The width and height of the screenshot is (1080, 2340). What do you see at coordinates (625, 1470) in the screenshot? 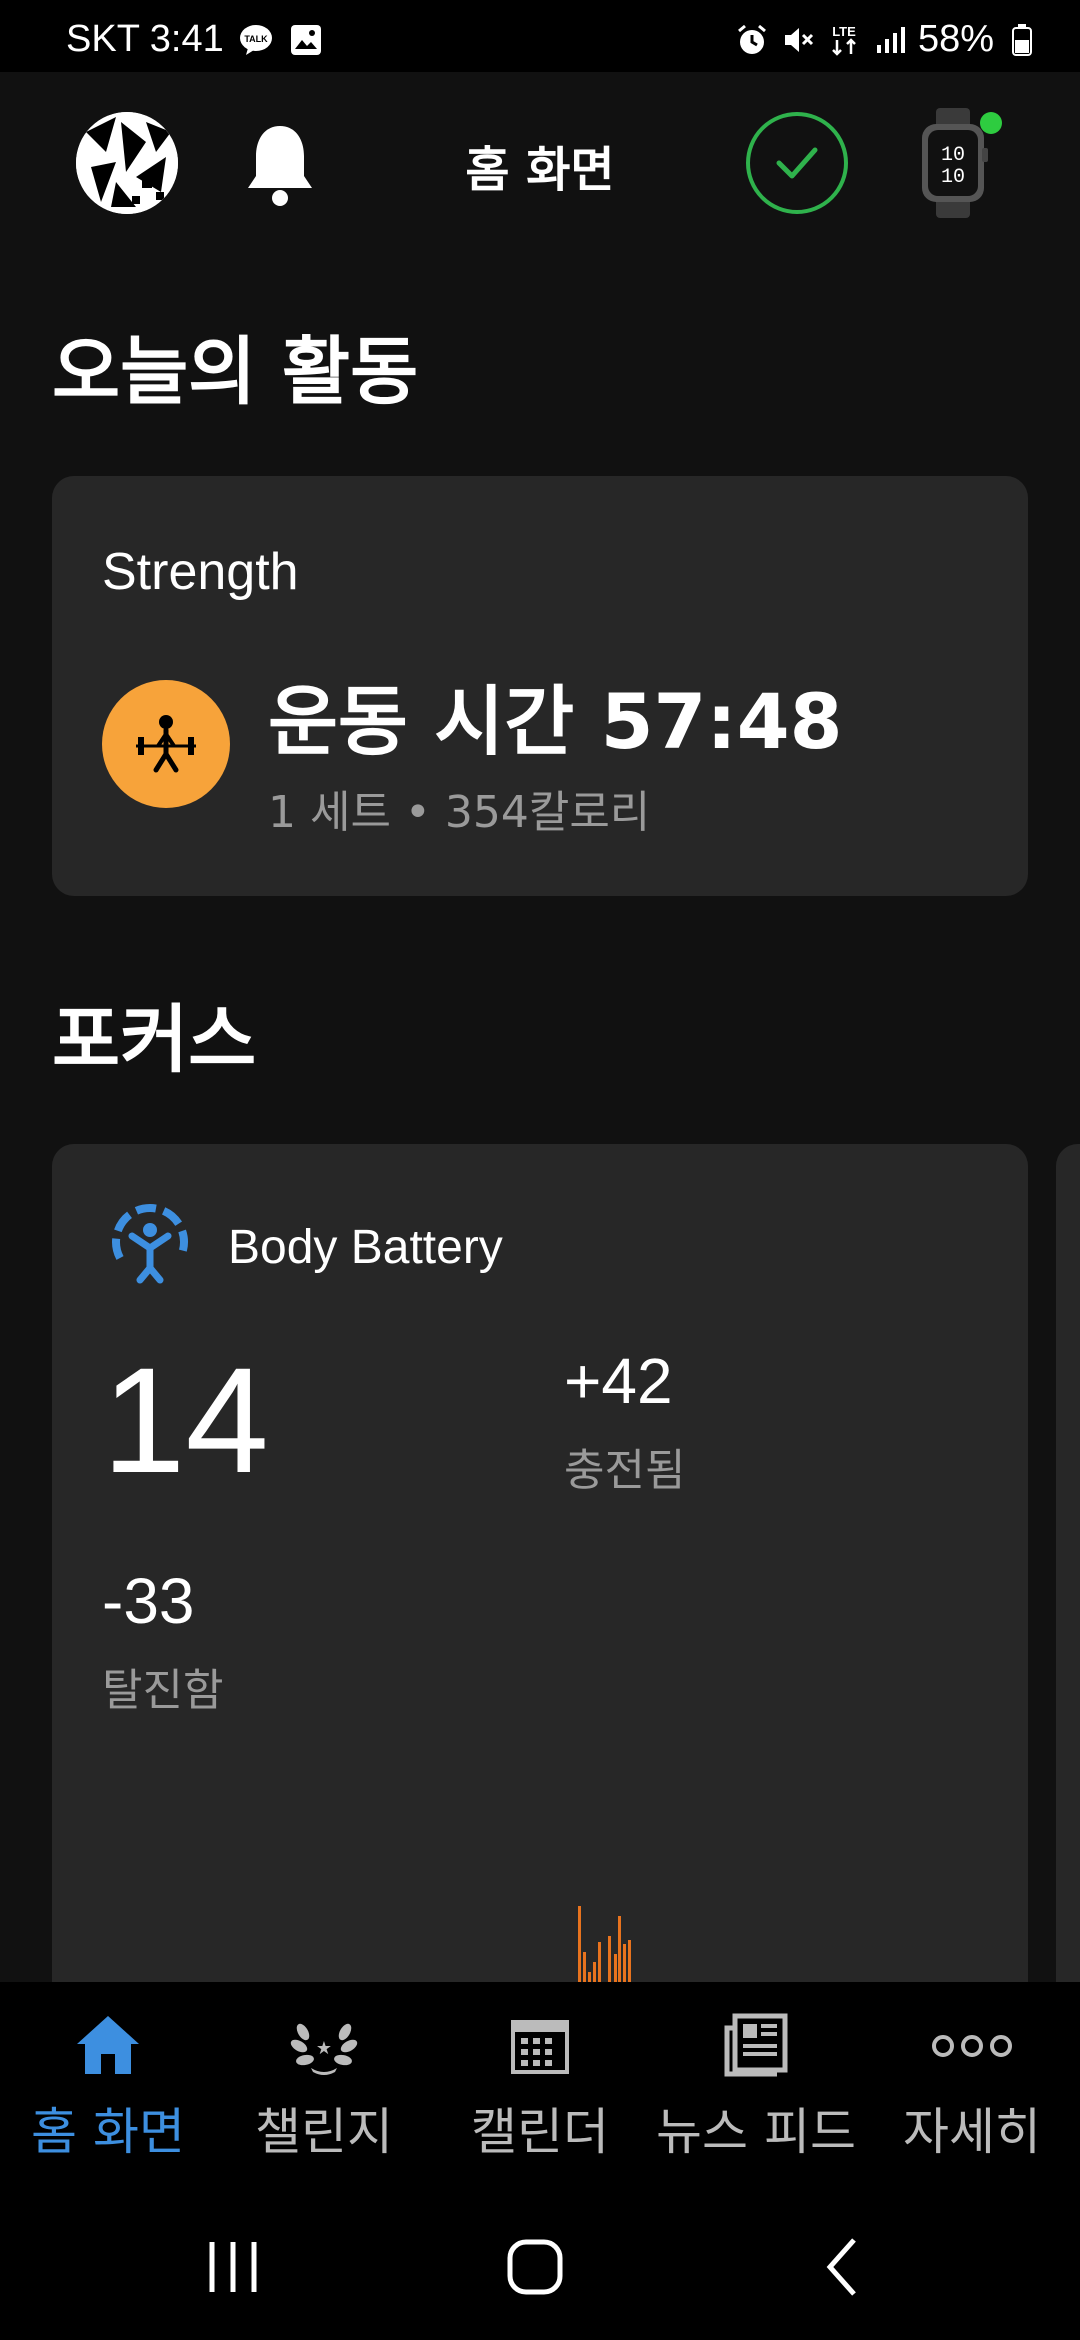
I see `charged-label: 충전됨` at bounding box center [625, 1470].